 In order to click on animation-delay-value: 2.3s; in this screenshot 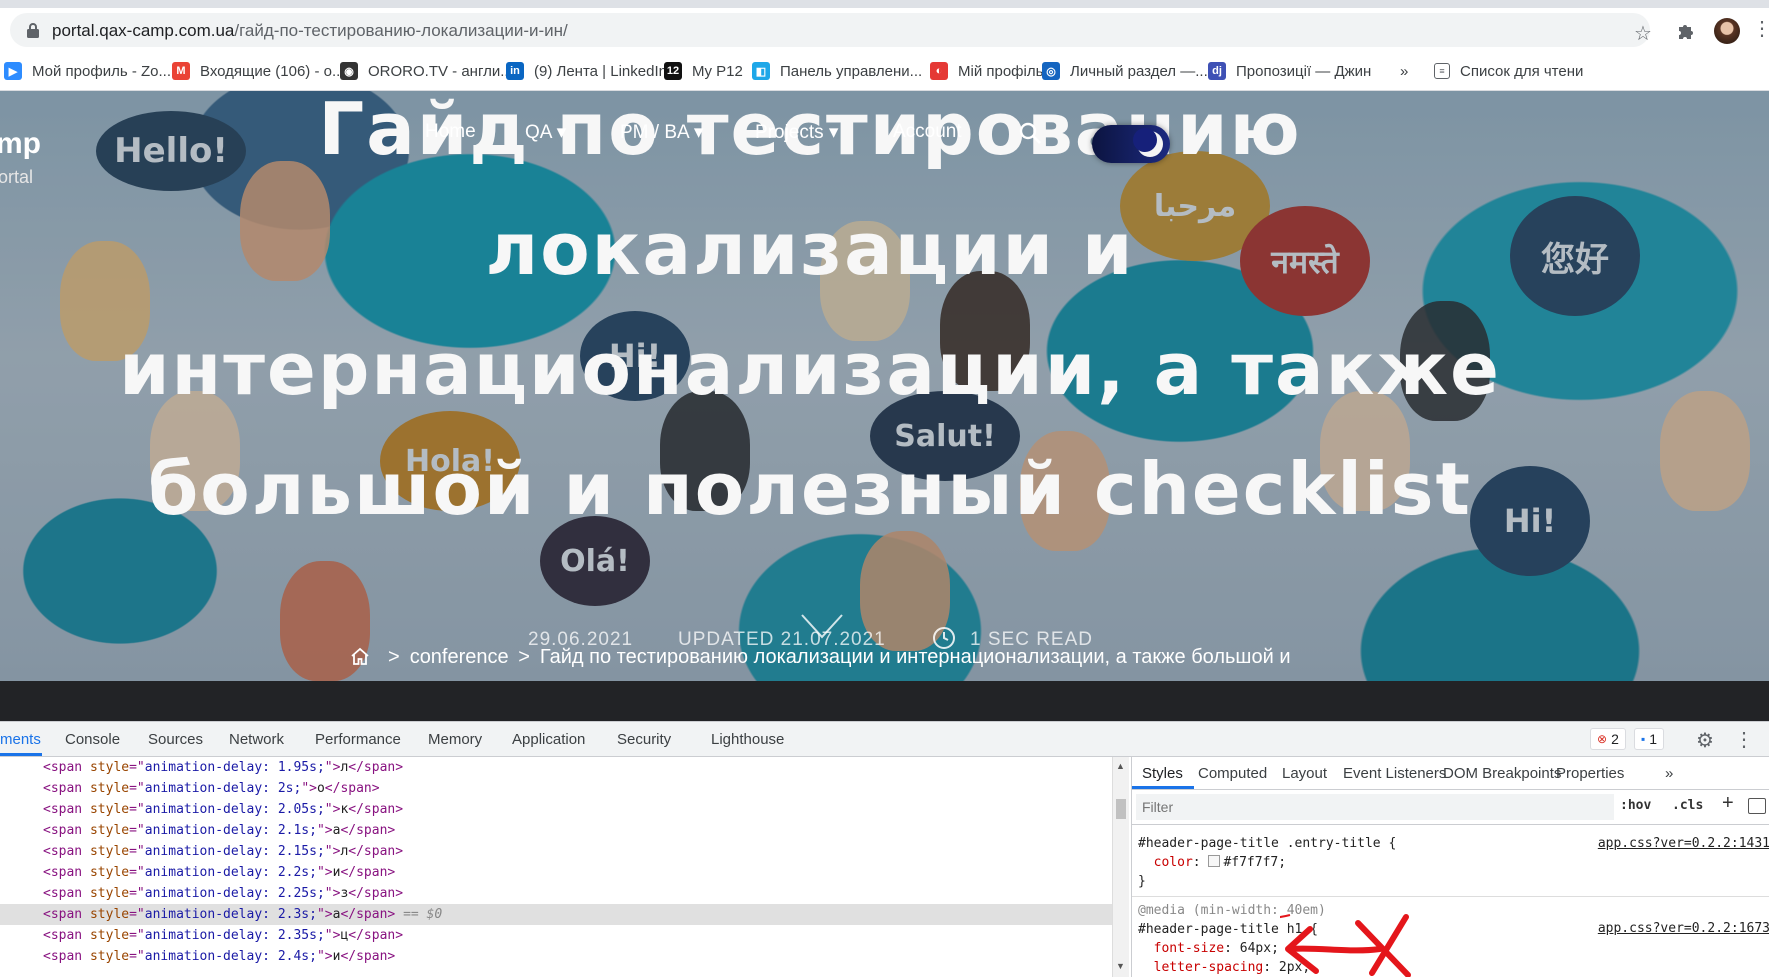, I will do `click(297, 914)`.